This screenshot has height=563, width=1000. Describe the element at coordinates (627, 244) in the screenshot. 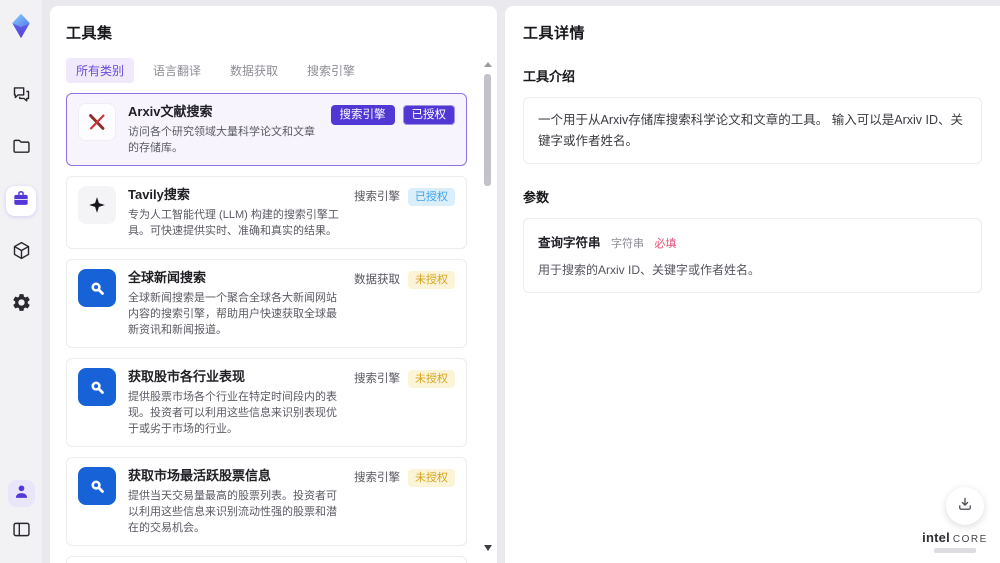

I see `parameter-type: 字符串` at that location.